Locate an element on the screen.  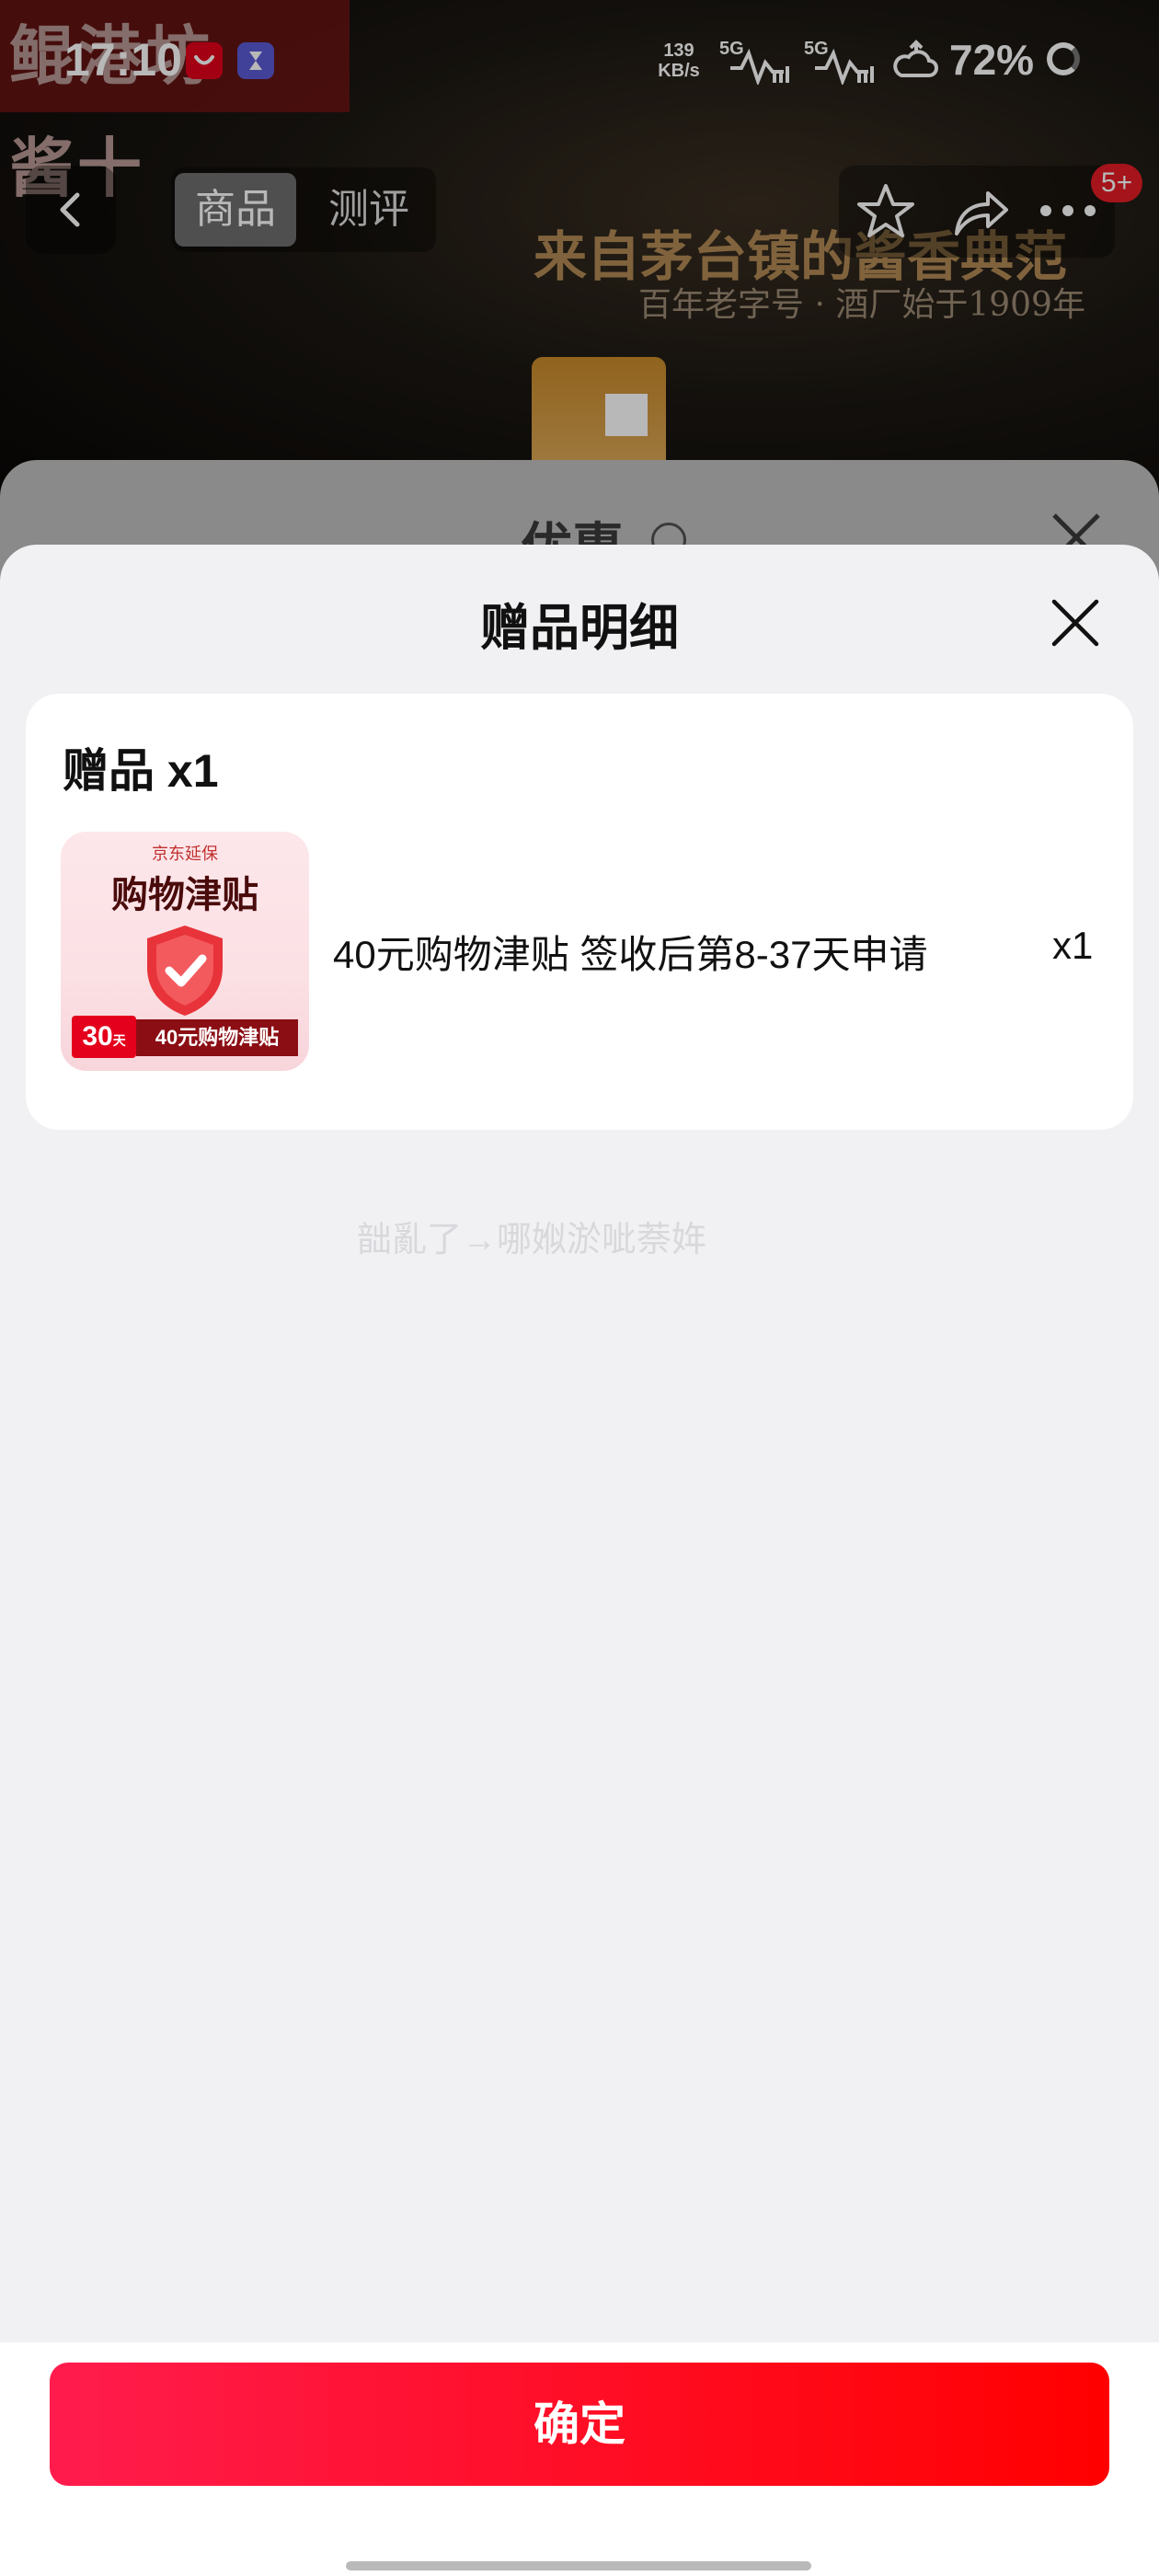
close-button is located at coordinates (1075, 622).